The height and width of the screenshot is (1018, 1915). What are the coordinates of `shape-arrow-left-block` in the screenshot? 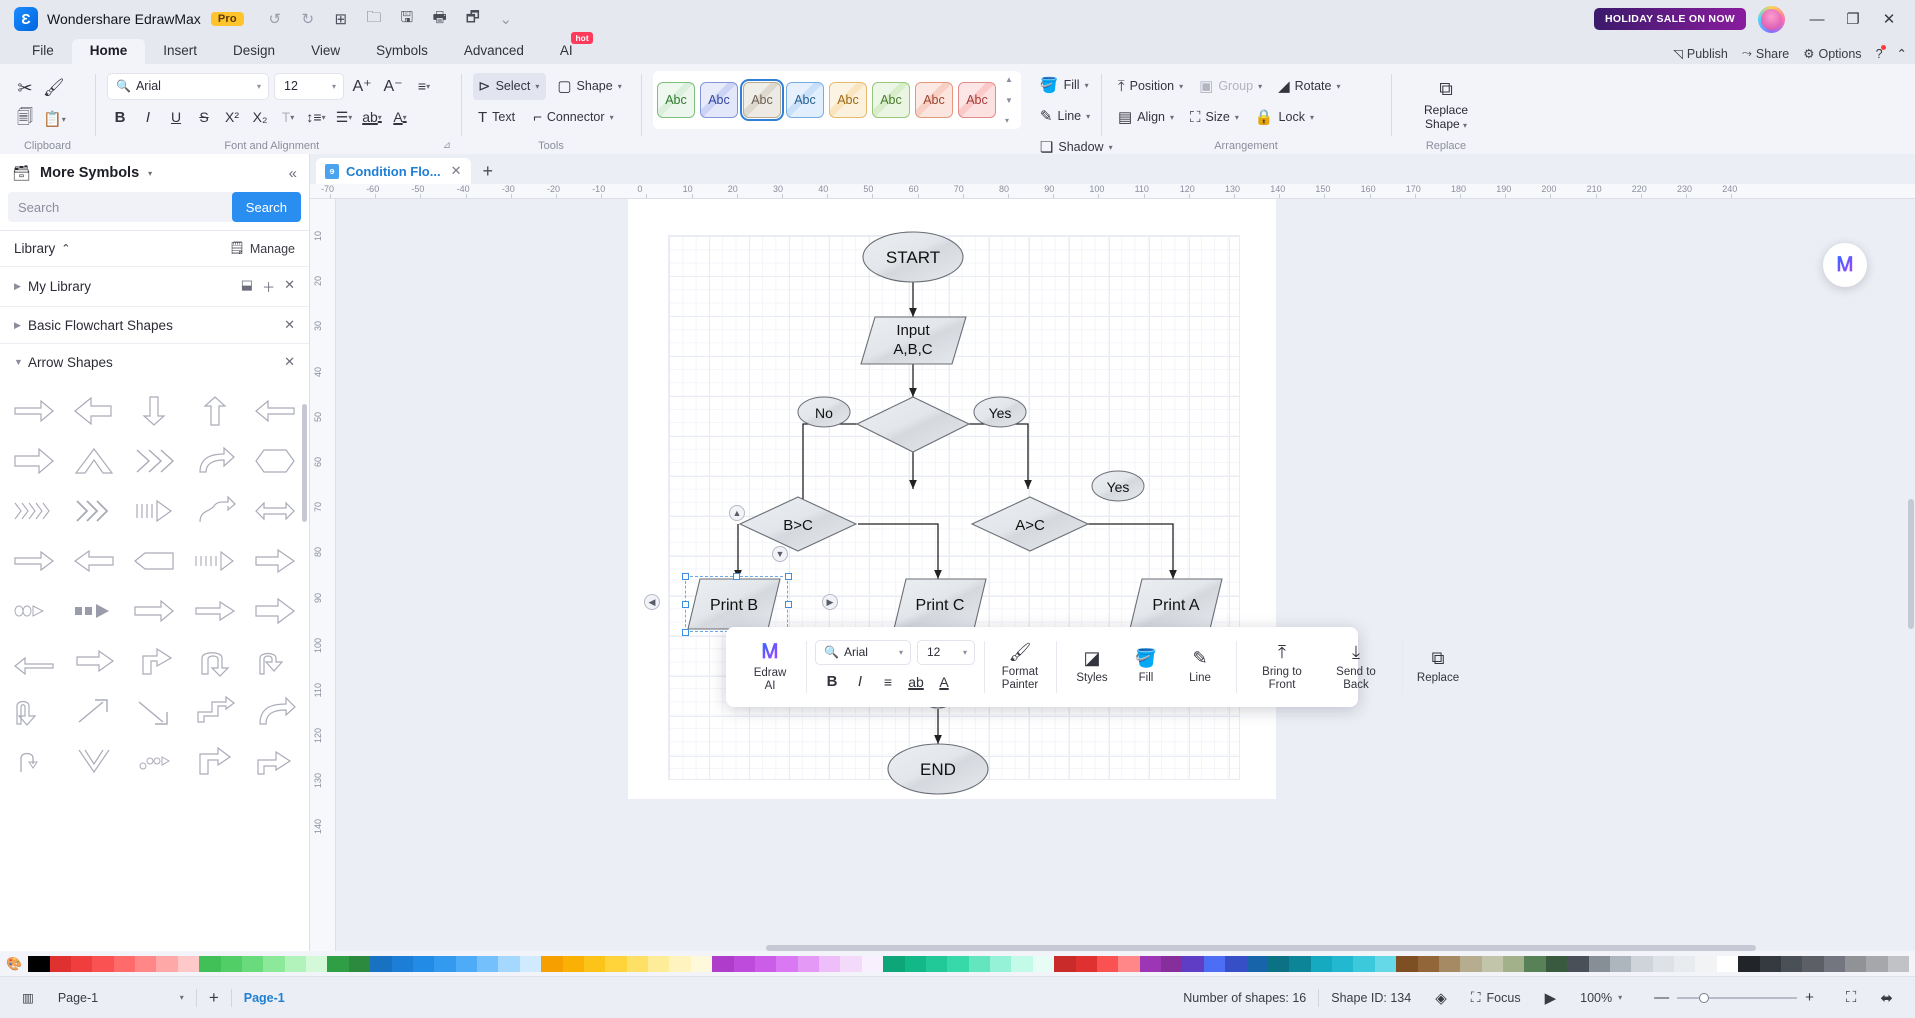 It's located at (94, 411).